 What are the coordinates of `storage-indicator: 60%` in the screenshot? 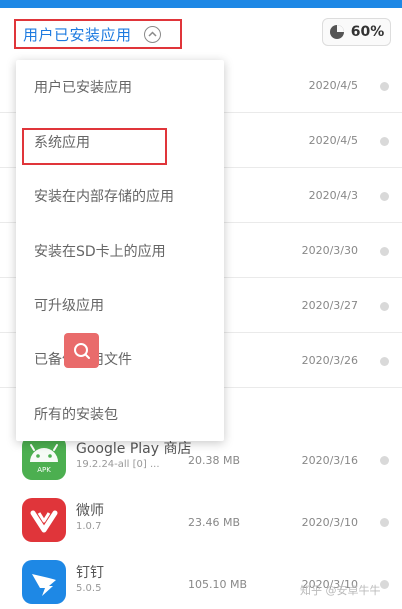 It's located at (356, 32).